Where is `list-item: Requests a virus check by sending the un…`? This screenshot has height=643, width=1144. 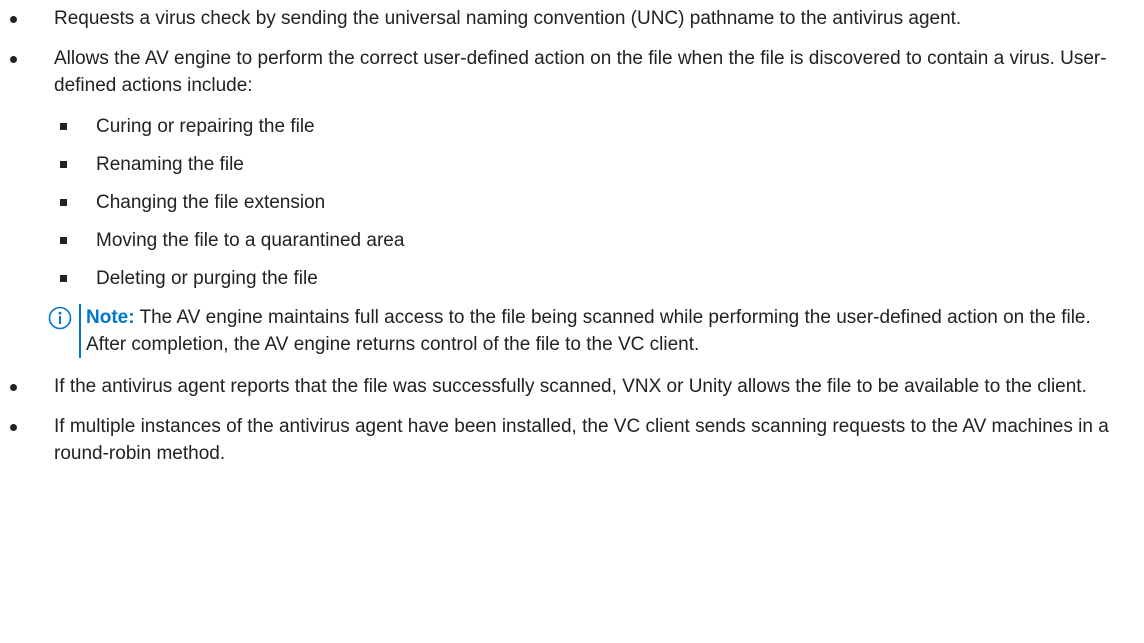
list-item: Requests a virus check by sending the un… is located at coordinates (572, 18).